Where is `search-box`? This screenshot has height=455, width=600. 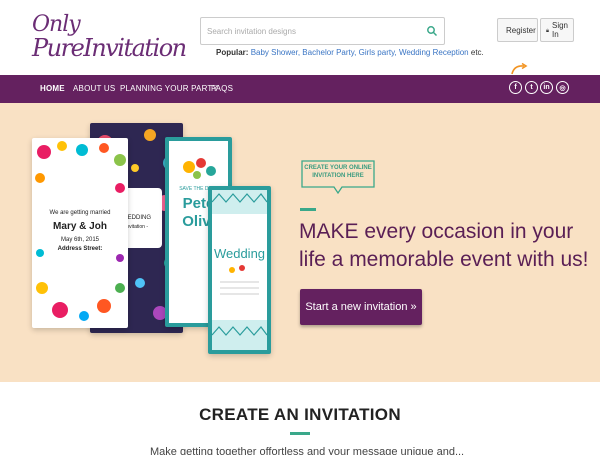 search-box is located at coordinates (322, 31).